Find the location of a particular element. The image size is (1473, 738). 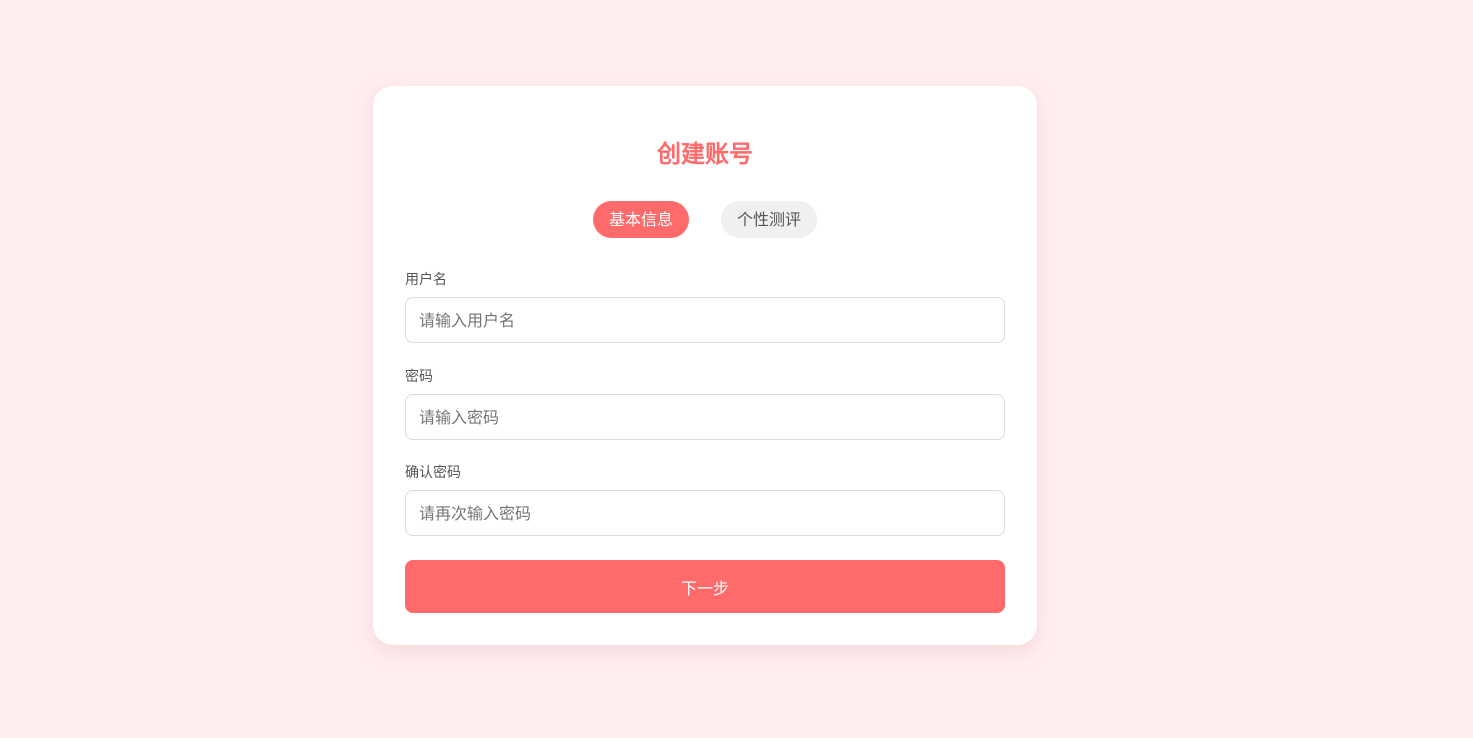

password-label: 密码 is located at coordinates (419, 377).